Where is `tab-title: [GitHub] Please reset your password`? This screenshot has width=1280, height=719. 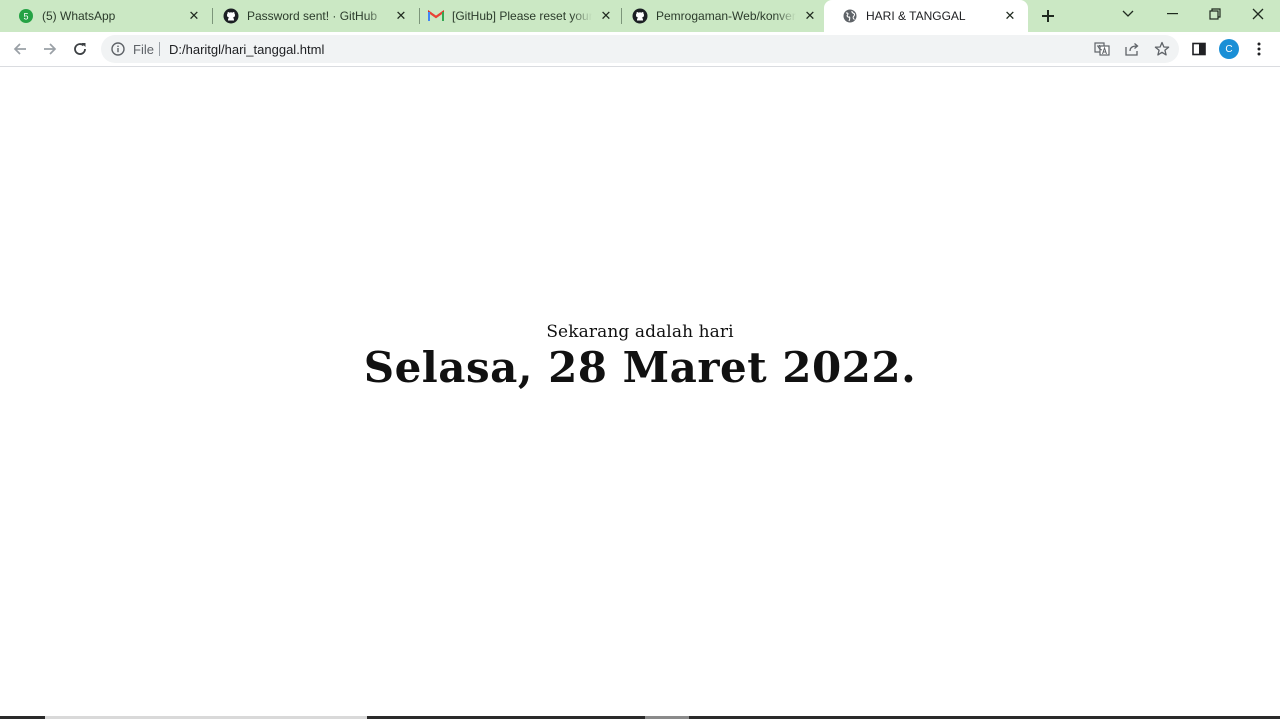
tab-title: [GitHub] Please reset your password is located at coordinates (522, 16).